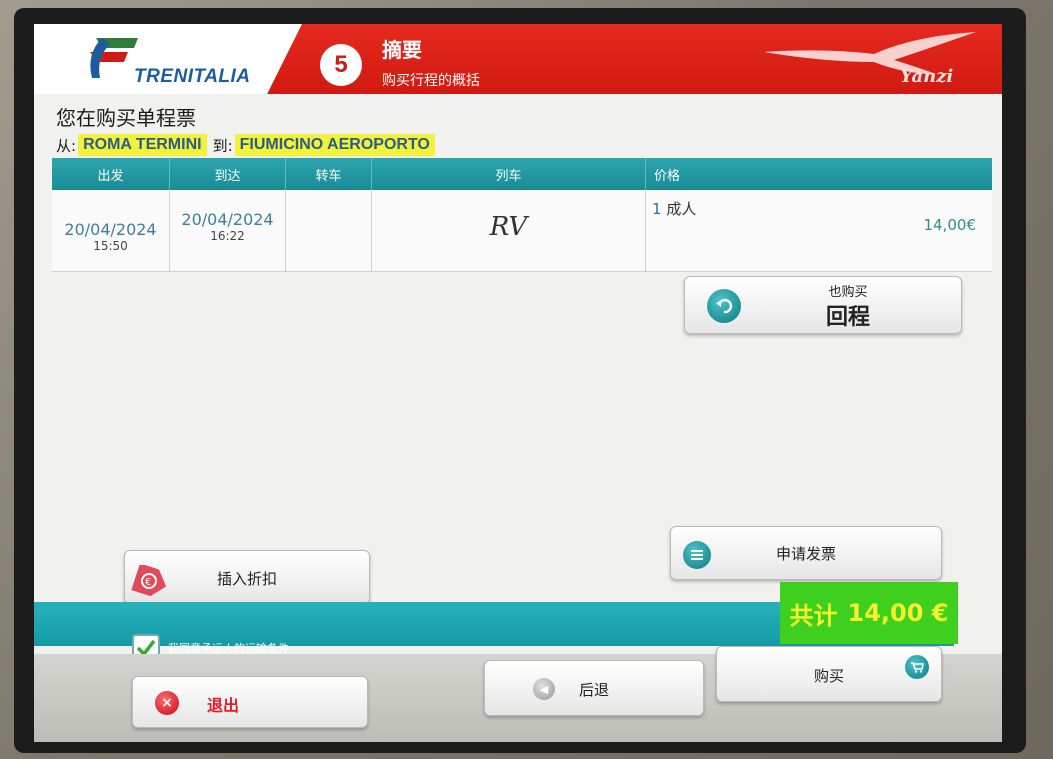  Describe the element at coordinates (168, 59) in the screenshot. I see `brand-logo-panel: TRENITALIA` at that location.